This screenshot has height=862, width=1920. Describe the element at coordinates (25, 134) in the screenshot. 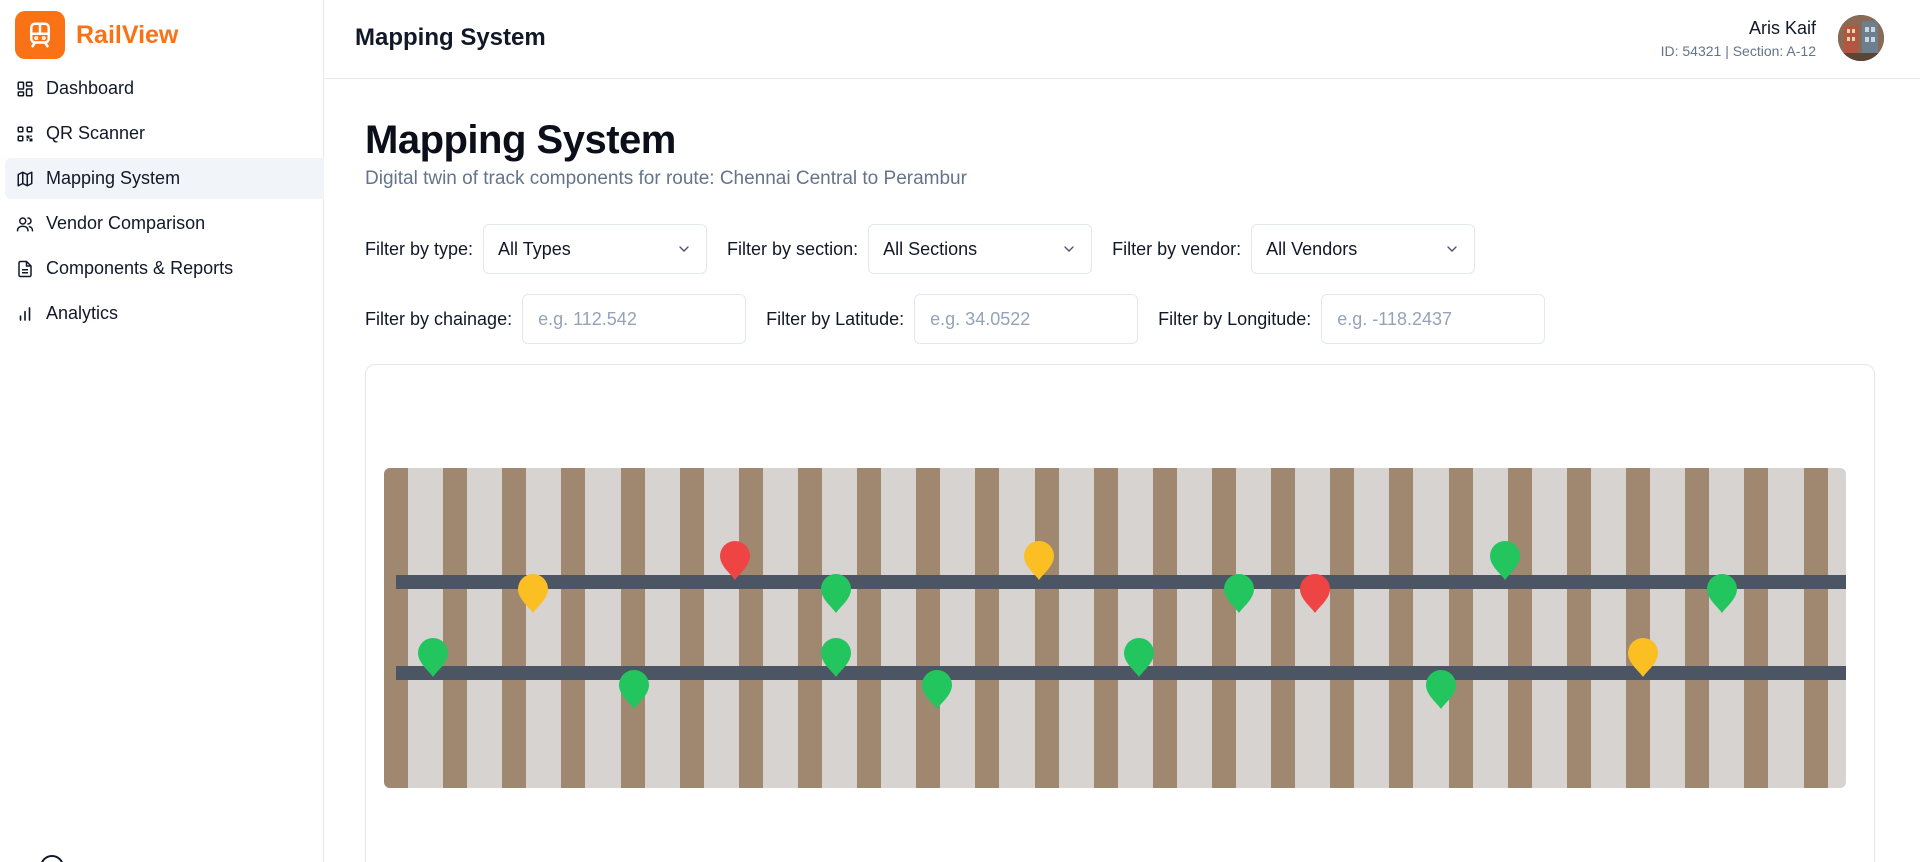

I see `qr-icon` at that location.